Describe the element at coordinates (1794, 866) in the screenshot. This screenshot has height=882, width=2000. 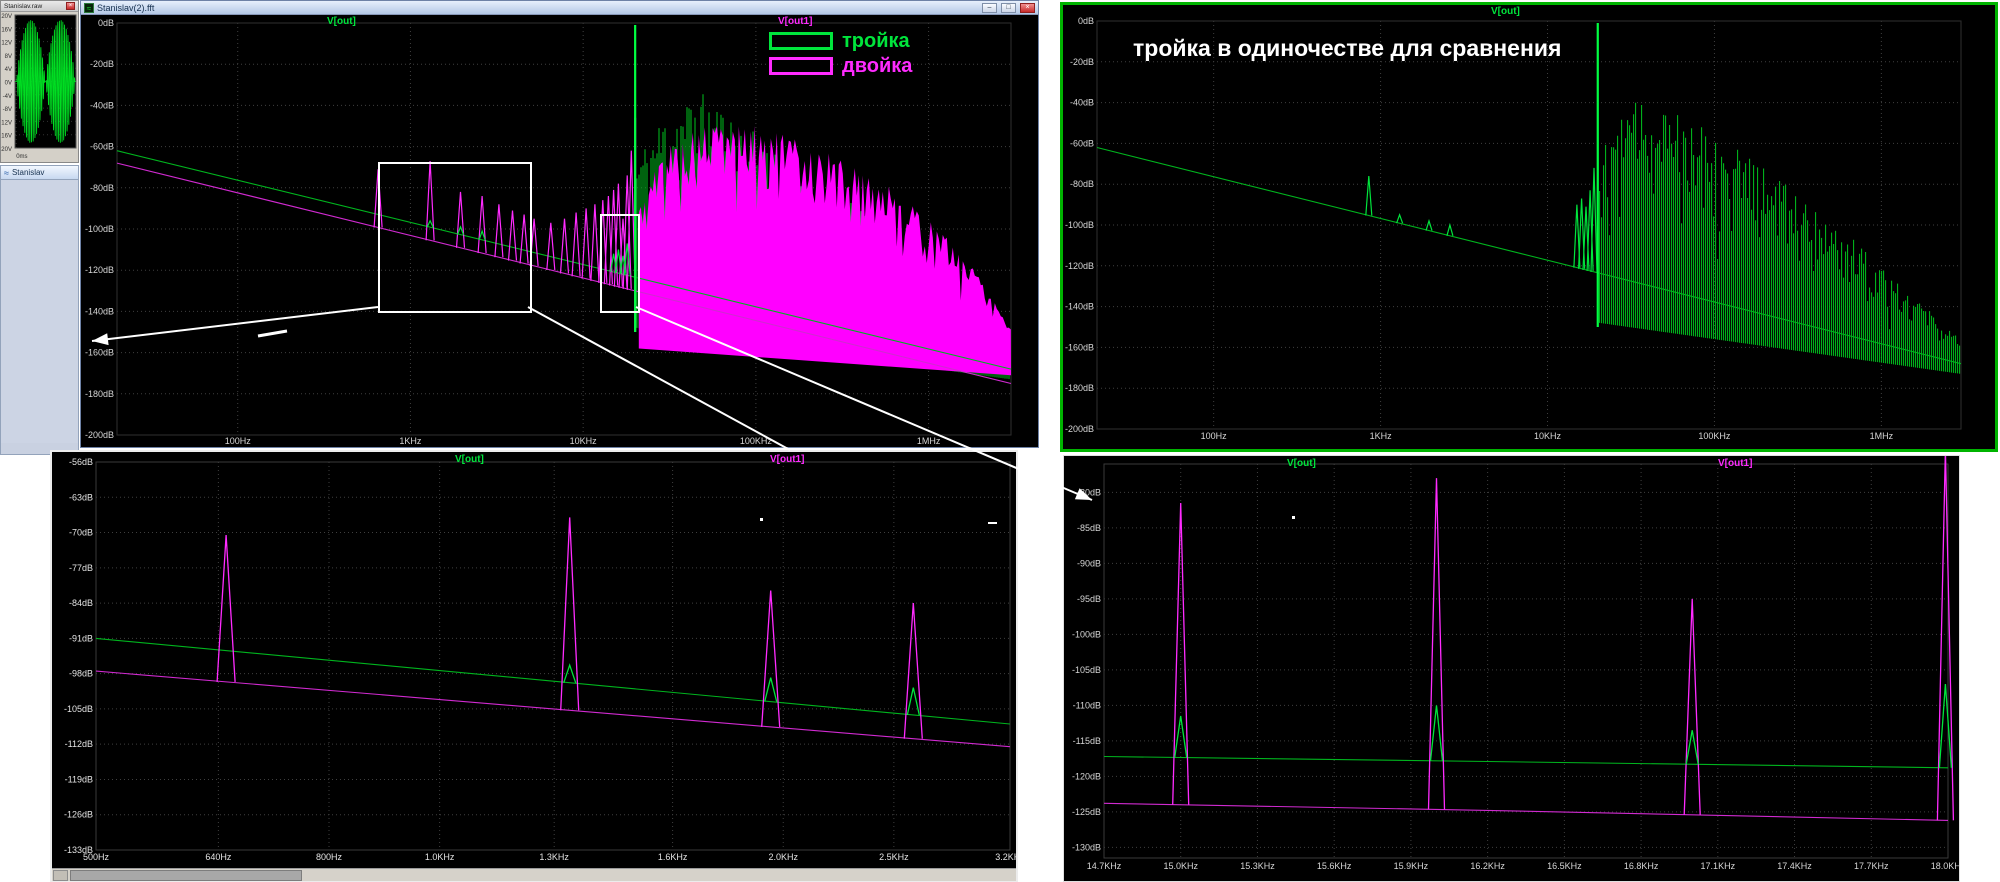
I see `x-tick-label: 17.4KHz` at that location.